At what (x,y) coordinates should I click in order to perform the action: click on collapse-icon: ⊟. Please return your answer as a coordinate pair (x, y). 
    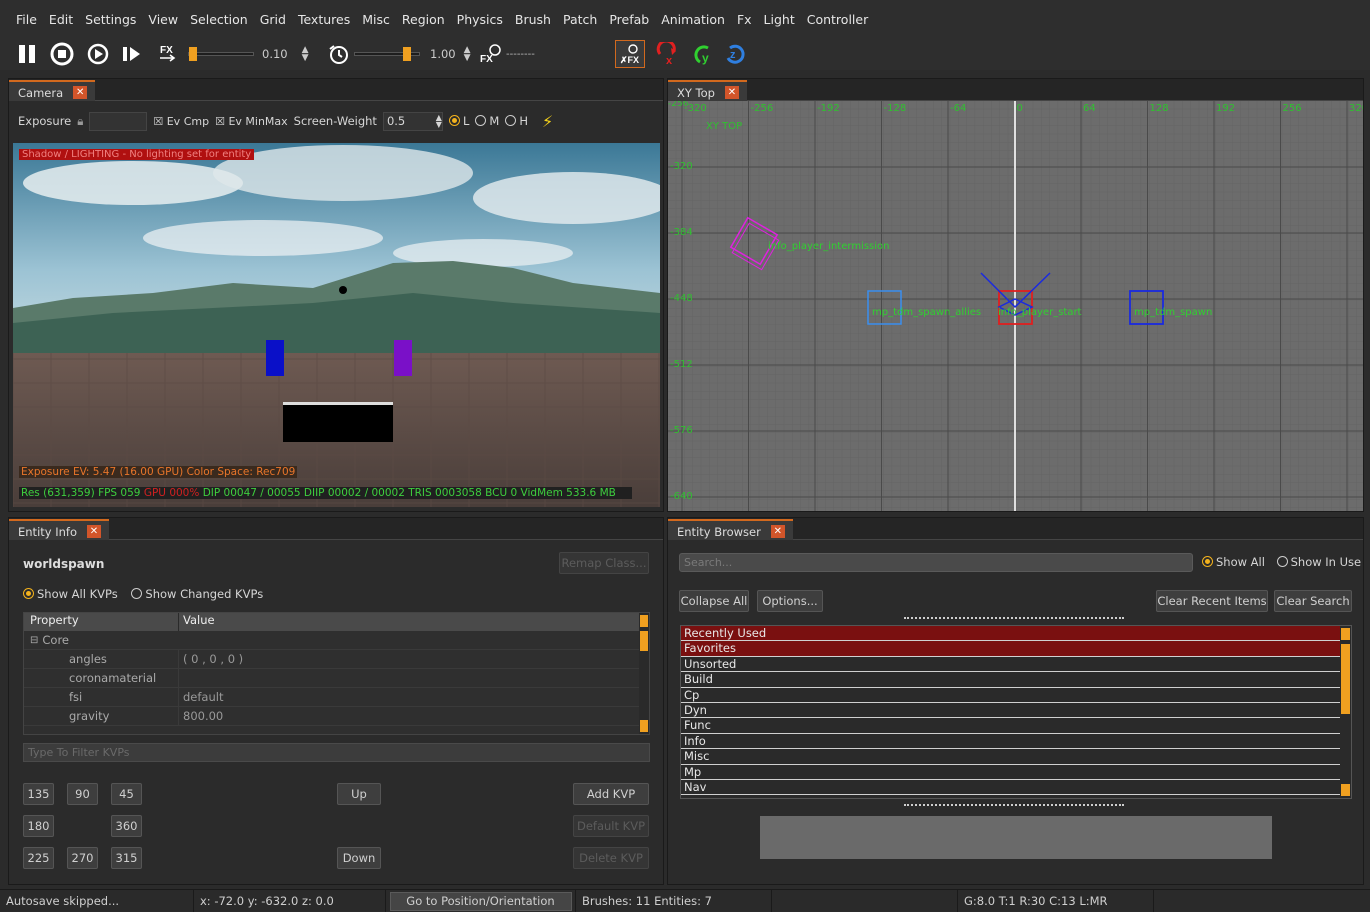
    Looking at the image, I should click on (34, 640).